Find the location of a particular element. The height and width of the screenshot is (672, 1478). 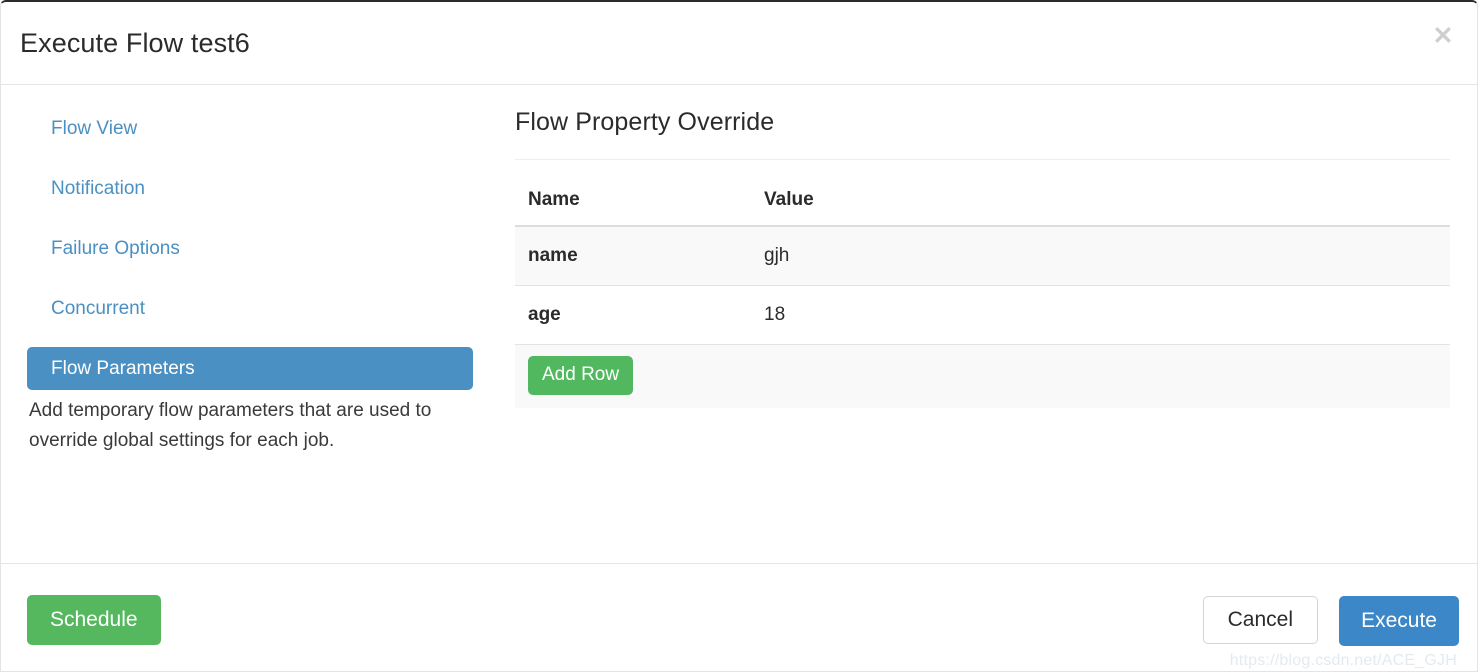

table-row: age 18 is located at coordinates (982, 315).